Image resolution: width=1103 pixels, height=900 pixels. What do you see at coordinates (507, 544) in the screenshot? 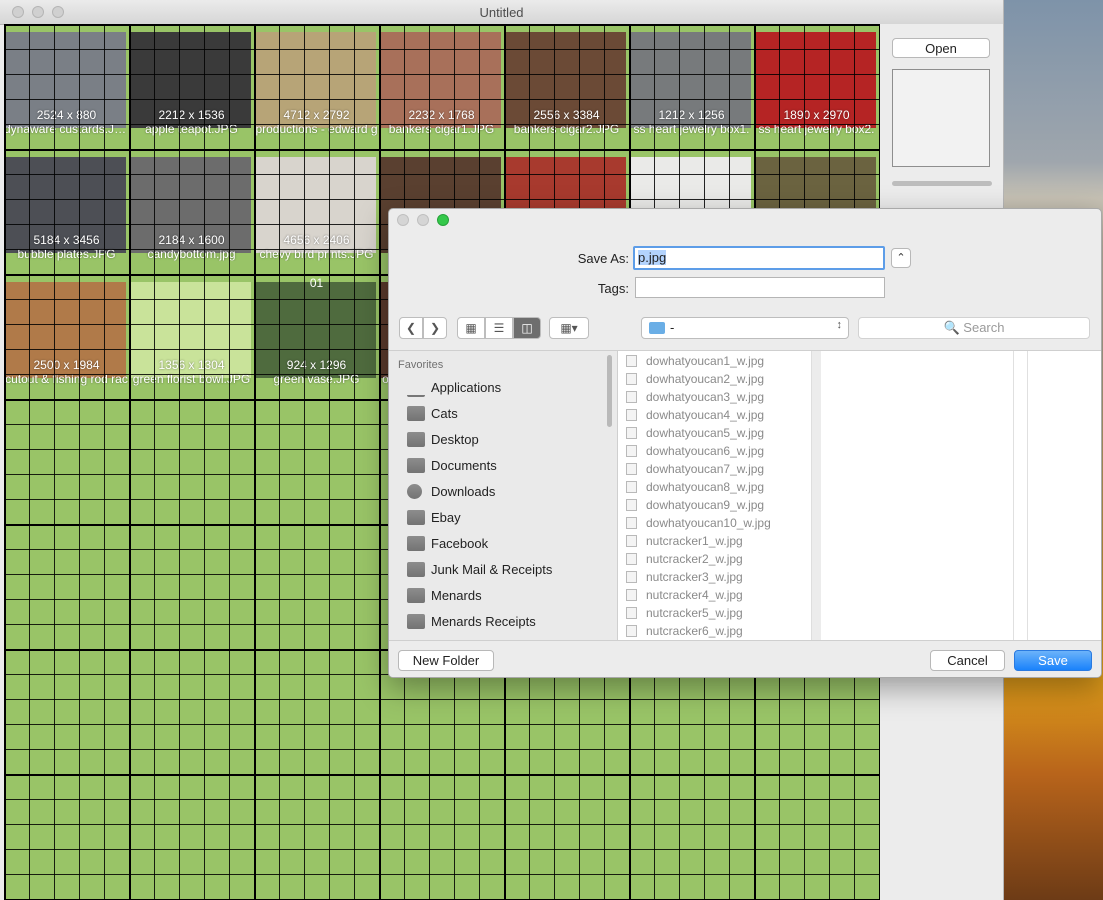
I see `sidebar-item: Facebook` at bounding box center [507, 544].